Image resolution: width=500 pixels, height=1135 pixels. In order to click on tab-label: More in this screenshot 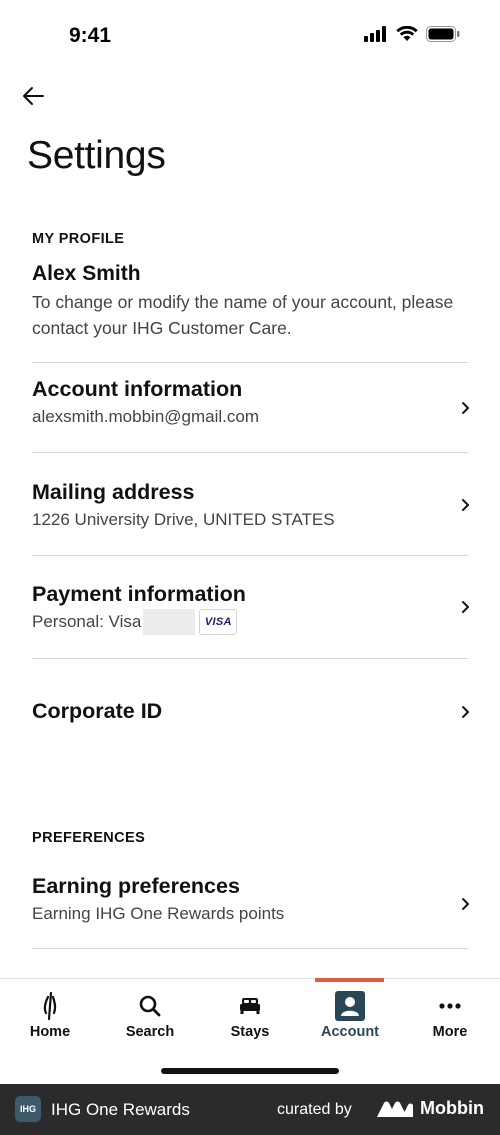, I will do `click(450, 1032)`.